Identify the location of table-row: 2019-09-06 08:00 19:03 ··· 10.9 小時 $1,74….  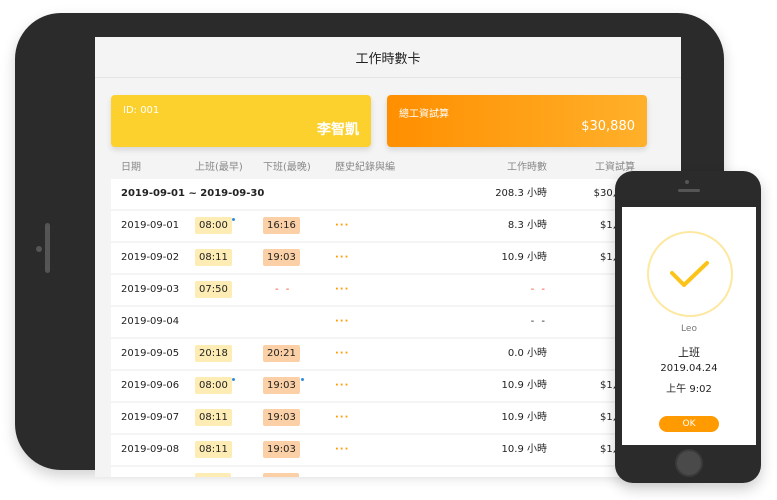
(387, 386).